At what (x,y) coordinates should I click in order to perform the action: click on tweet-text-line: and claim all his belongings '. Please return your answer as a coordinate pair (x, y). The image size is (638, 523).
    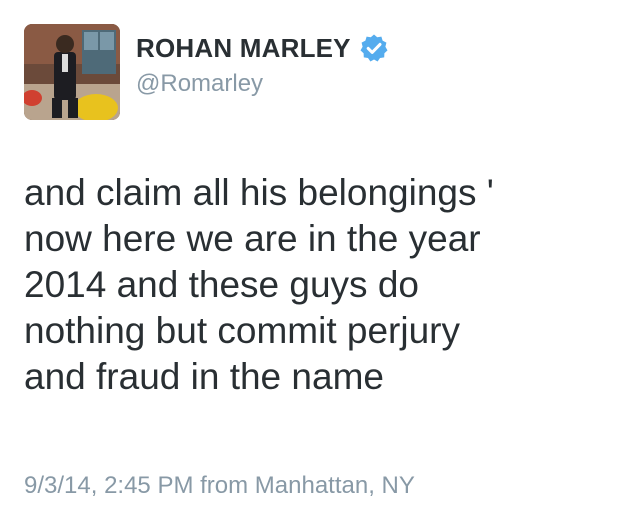
    Looking at the image, I should click on (259, 192).